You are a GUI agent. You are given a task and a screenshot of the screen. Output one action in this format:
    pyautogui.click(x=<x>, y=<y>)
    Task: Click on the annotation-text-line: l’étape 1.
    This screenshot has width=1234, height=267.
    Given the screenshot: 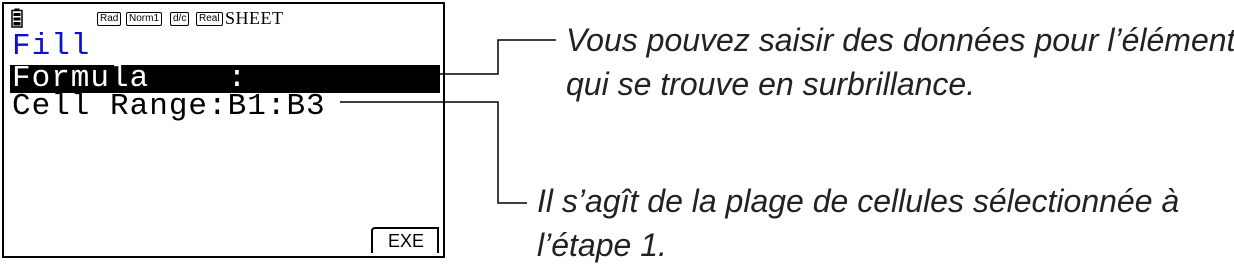 What is the action you would take?
    pyautogui.click(x=602, y=245)
    